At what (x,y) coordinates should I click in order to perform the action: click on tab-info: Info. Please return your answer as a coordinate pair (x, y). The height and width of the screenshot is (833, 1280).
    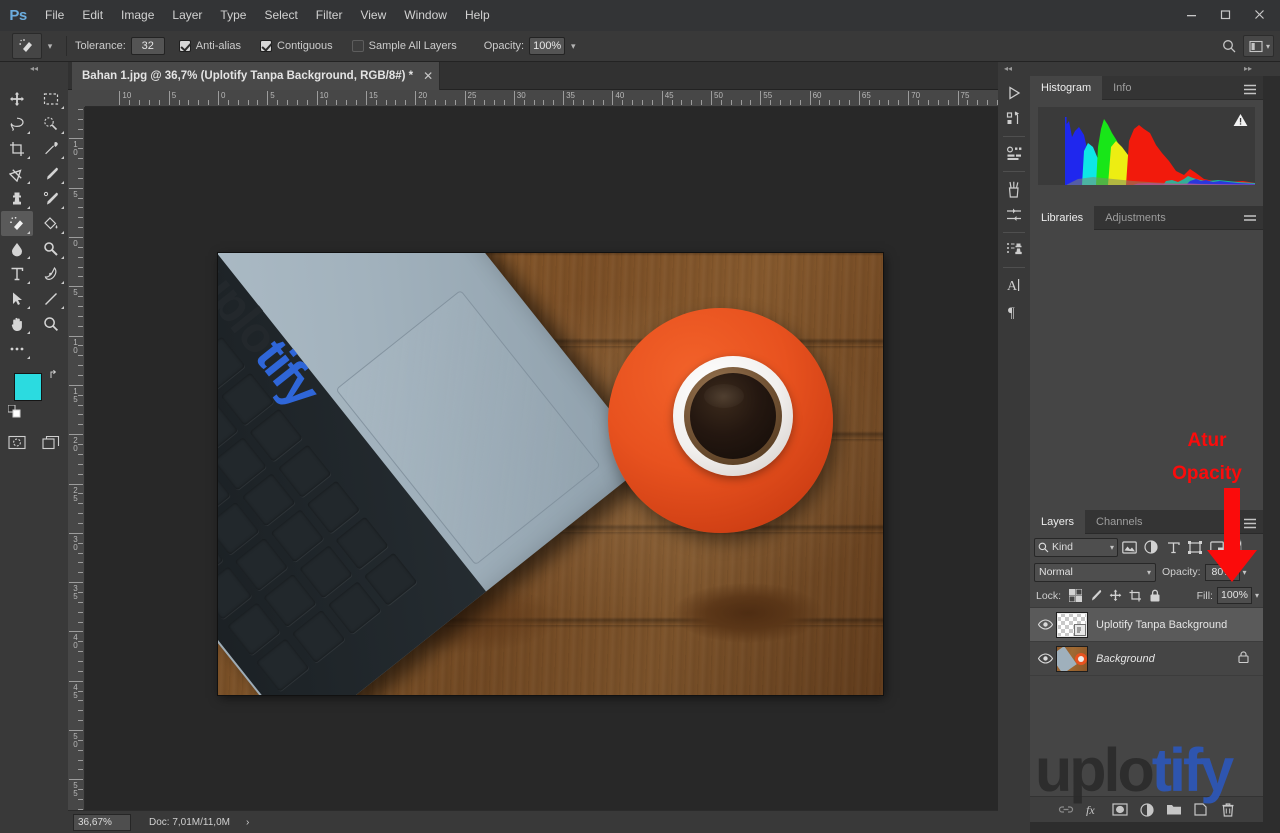
    Looking at the image, I should click on (1122, 88).